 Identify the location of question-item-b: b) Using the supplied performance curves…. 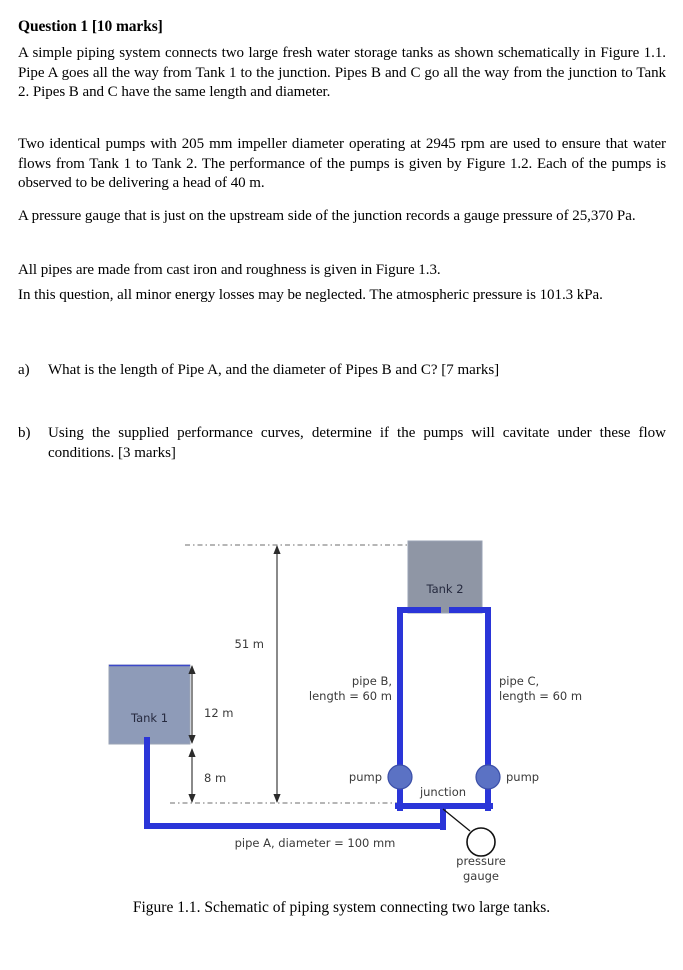
(342, 443).